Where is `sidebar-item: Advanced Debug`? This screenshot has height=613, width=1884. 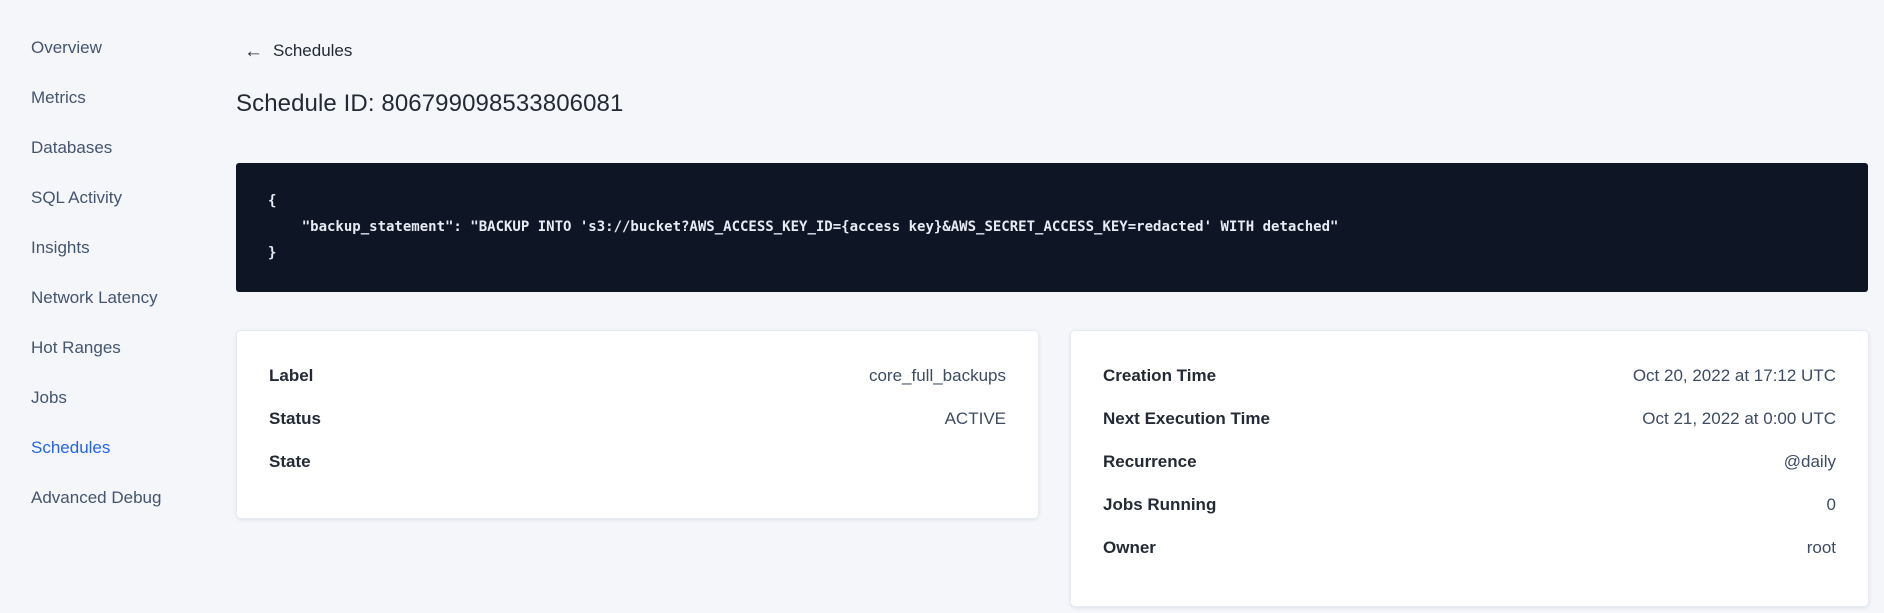 sidebar-item: Advanced Debug is located at coordinates (102, 498).